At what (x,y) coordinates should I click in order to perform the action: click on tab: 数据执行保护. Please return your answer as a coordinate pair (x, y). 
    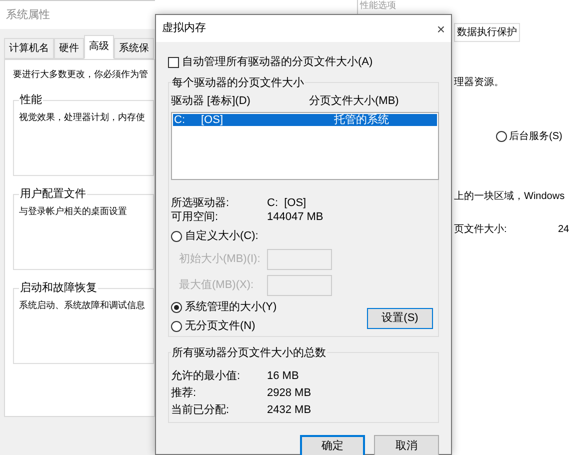
    Looking at the image, I should click on (487, 32).